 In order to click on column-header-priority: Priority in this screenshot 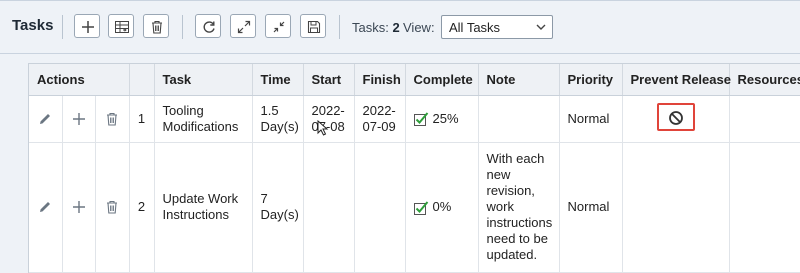, I will do `click(591, 80)`.